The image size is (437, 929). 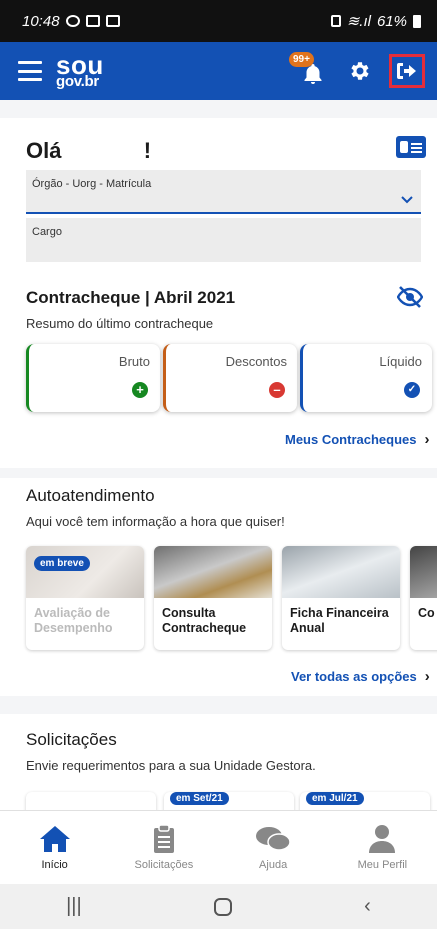 What do you see at coordinates (407, 200) in the screenshot?
I see `chevron-down-icon` at bounding box center [407, 200].